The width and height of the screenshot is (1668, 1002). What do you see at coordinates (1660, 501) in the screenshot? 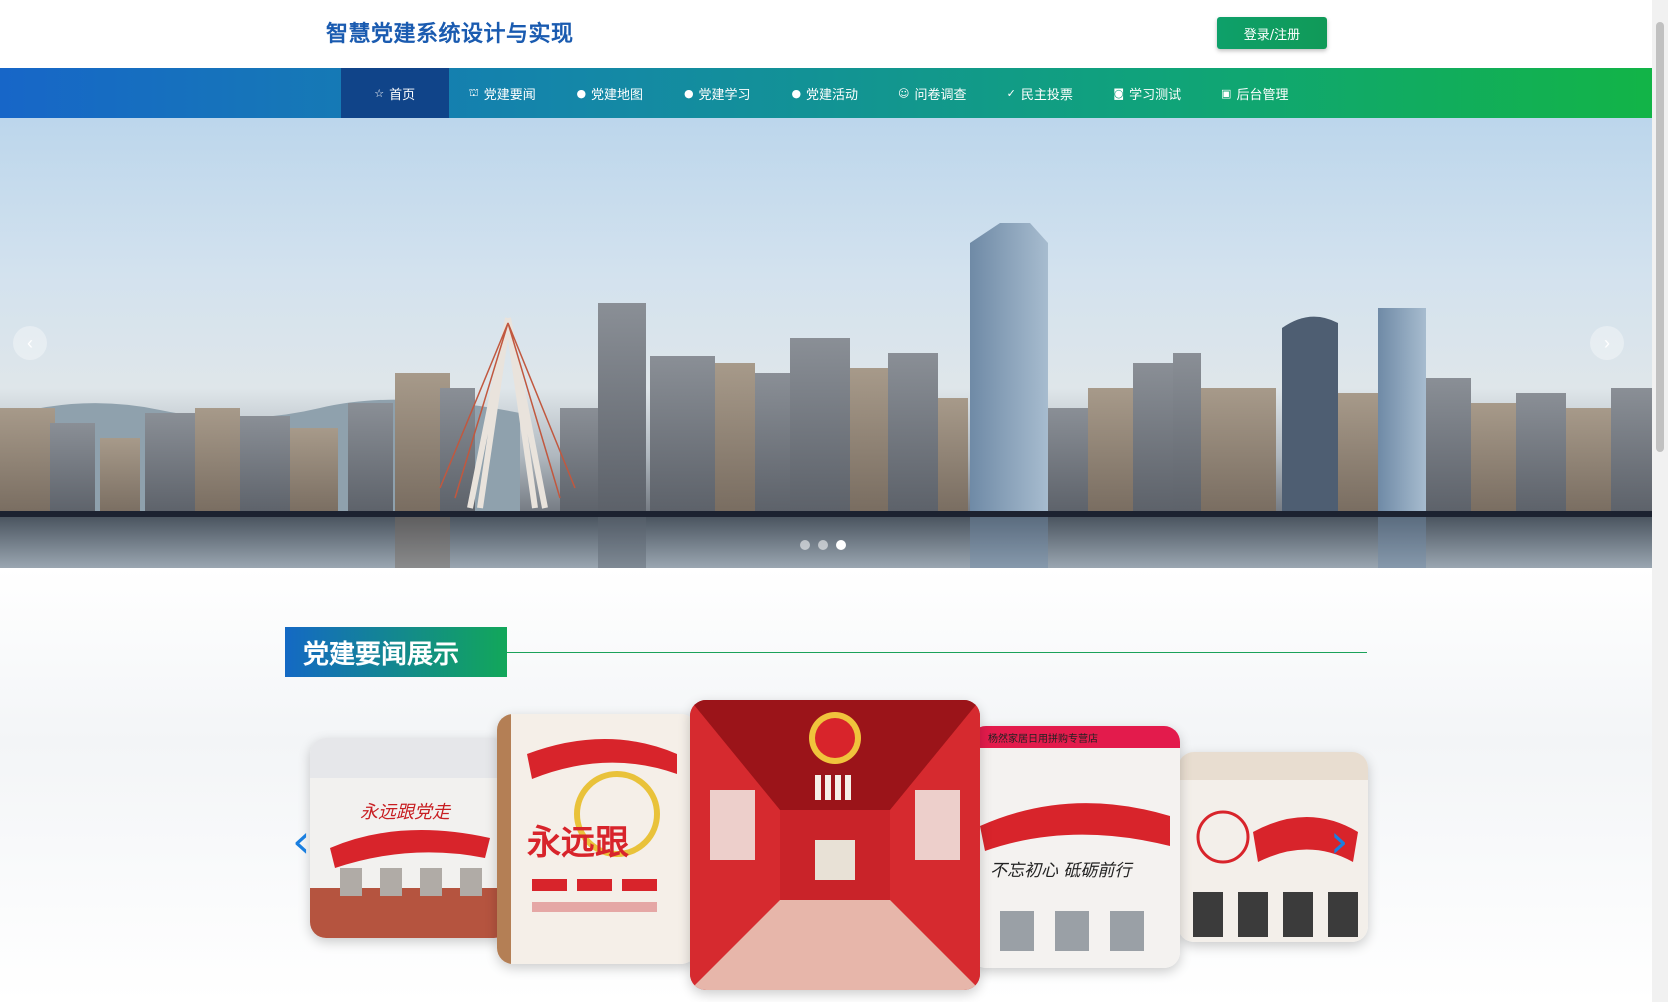
I see `page-scrollbar` at bounding box center [1660, 501].